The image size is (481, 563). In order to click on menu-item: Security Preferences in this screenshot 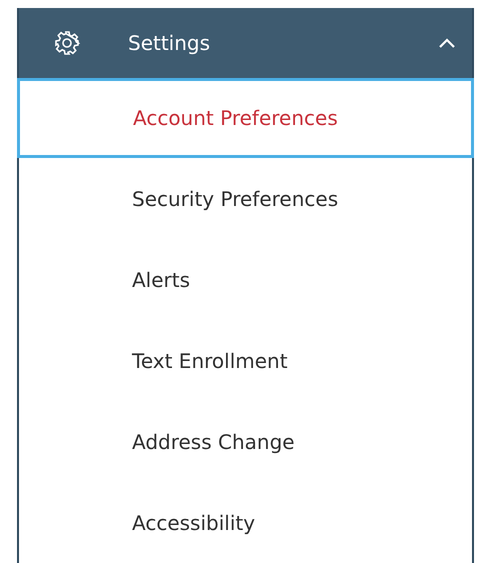, I will do `click(245, 198)`.